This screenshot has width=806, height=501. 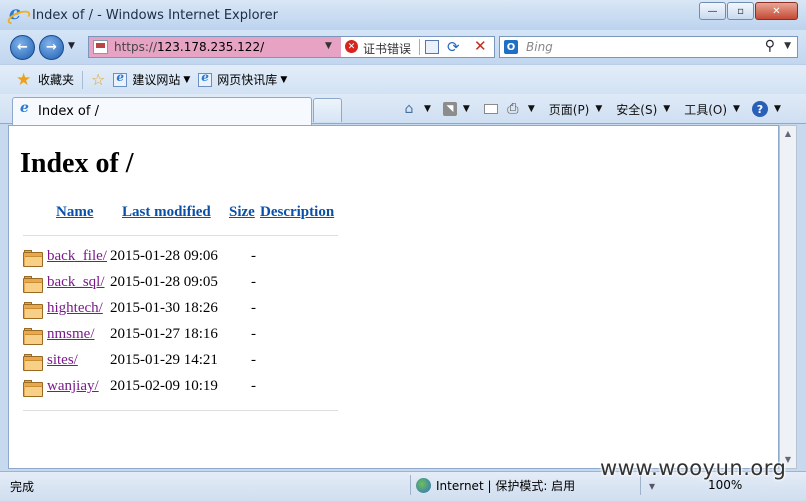 What do you see at coordinates (423, 485) in the screenshot?
I see `globe-icon` at bounding box center [423, 485].